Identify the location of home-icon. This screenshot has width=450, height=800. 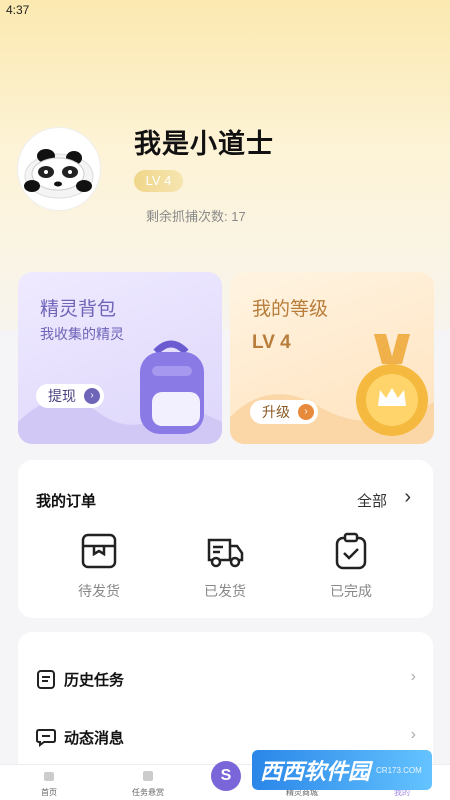
(49, 776).